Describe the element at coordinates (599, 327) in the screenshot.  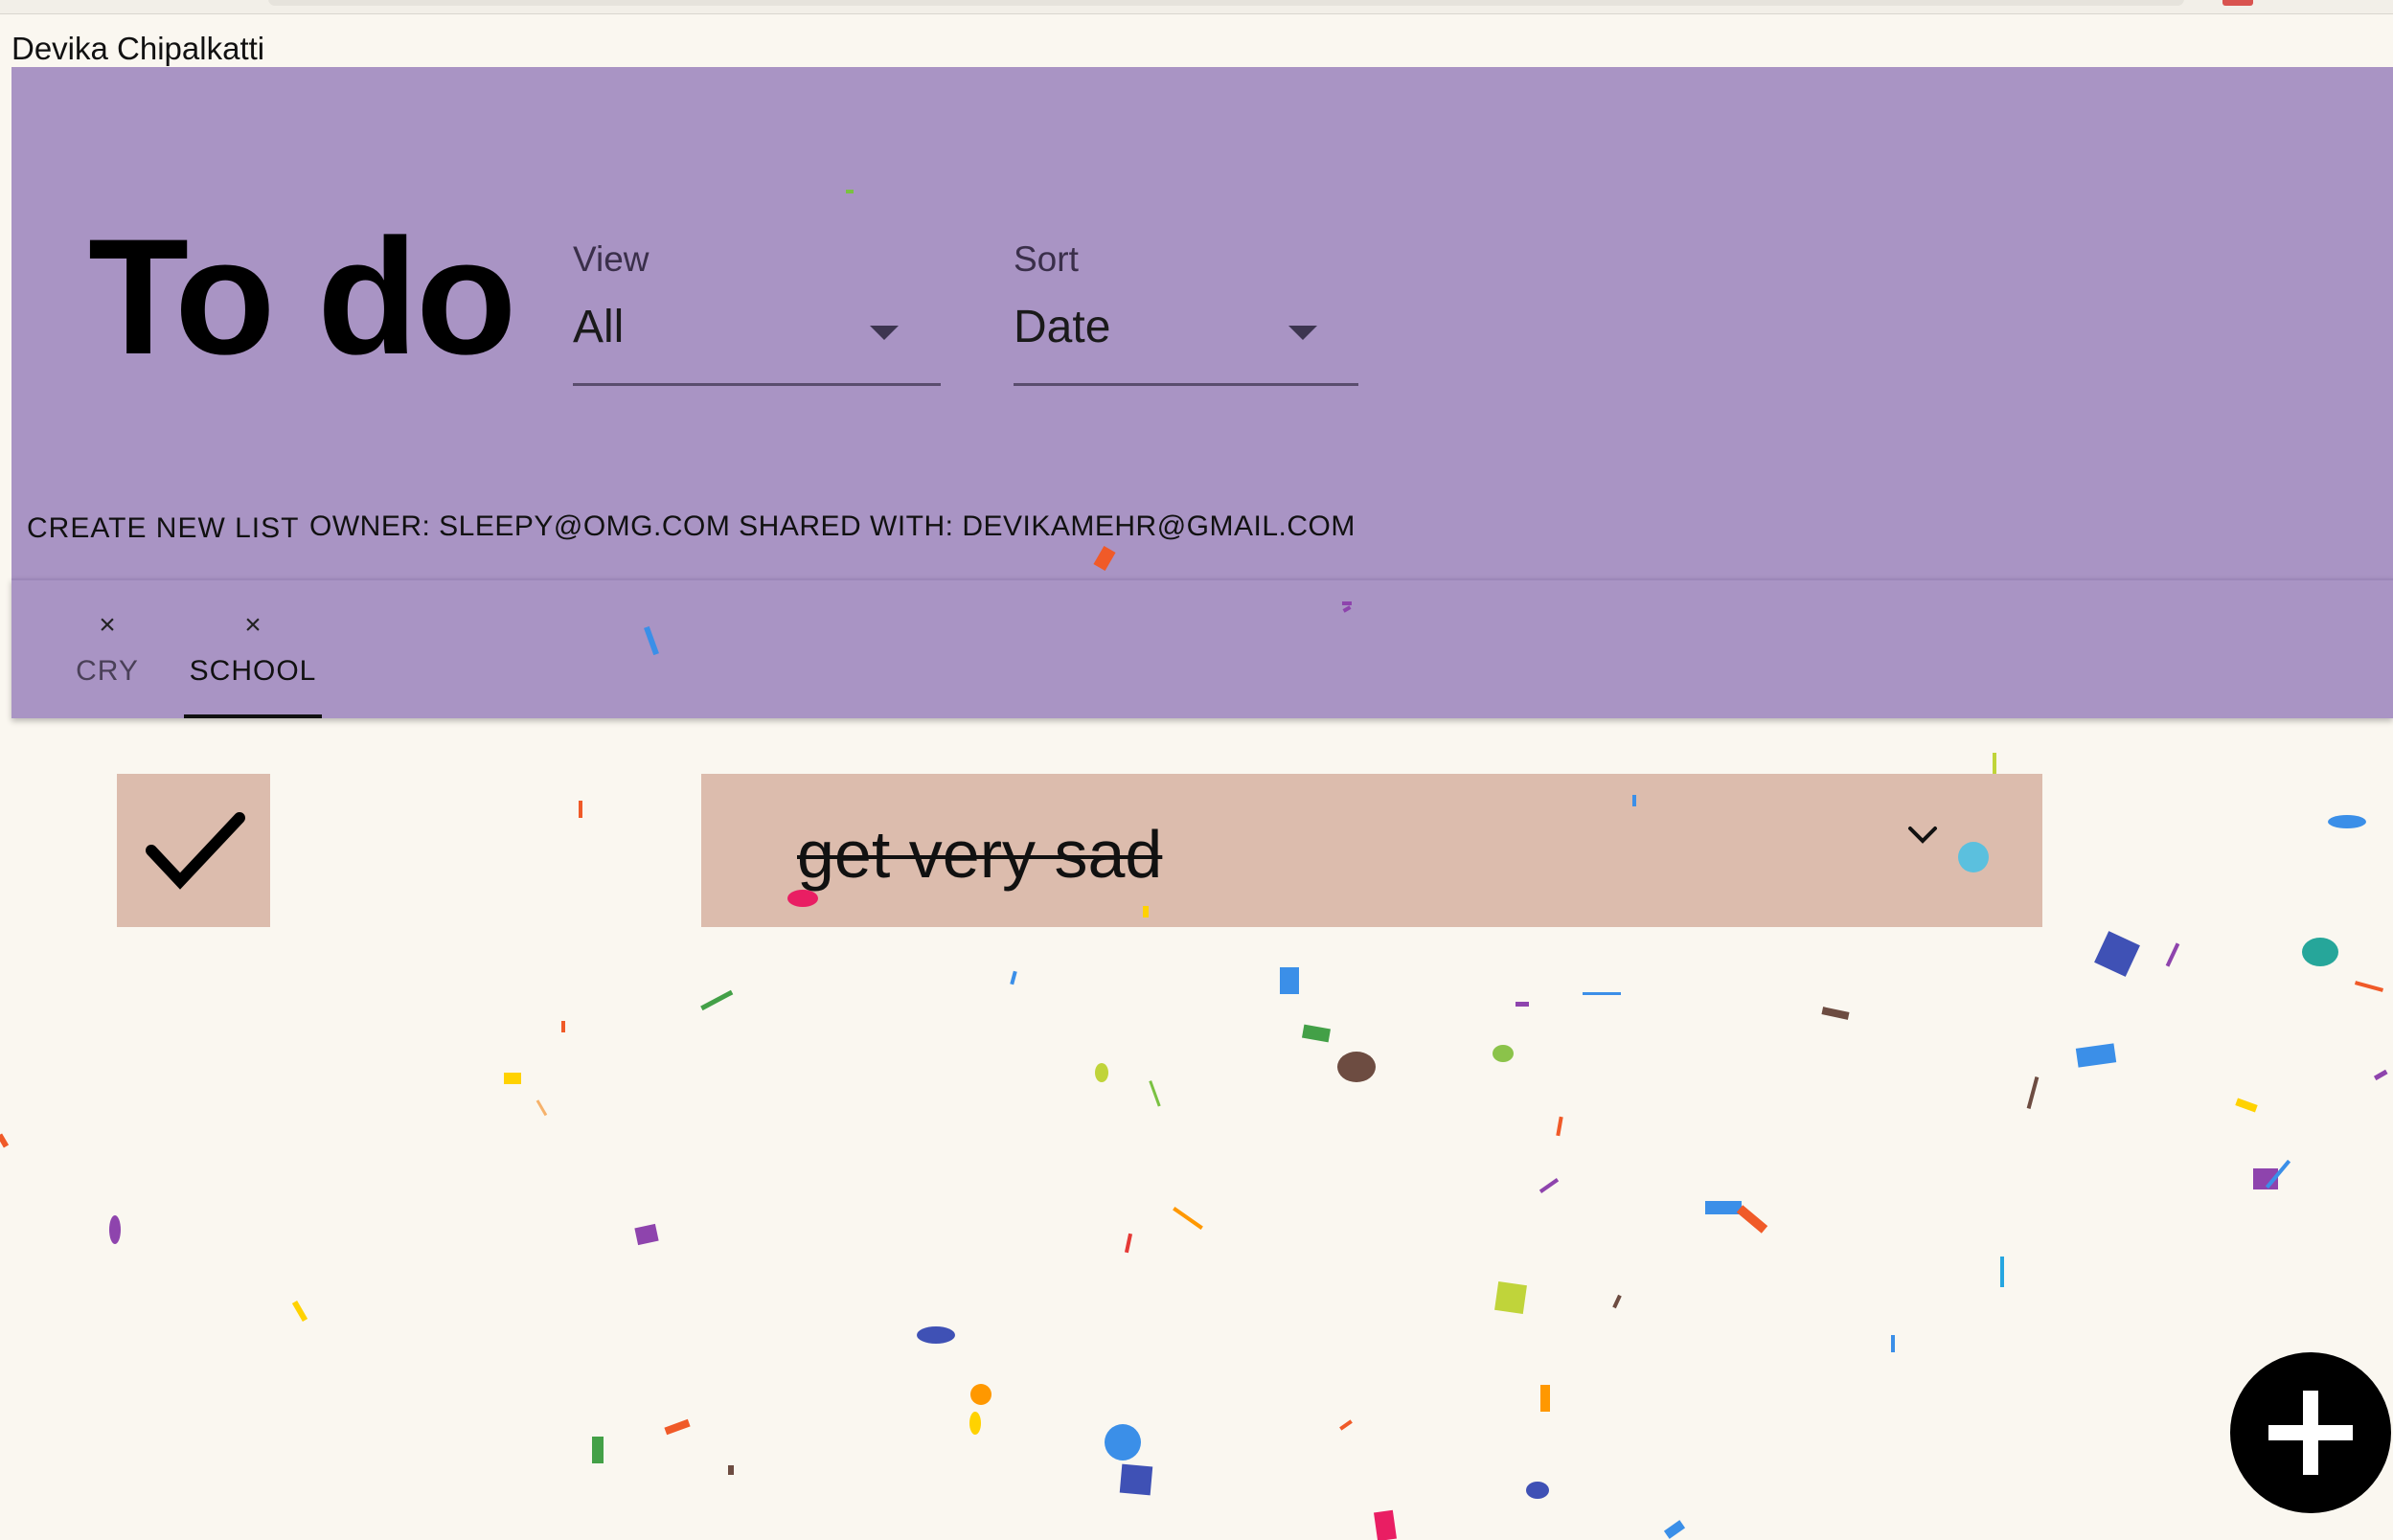
I see `view-select-value: All` at that location.